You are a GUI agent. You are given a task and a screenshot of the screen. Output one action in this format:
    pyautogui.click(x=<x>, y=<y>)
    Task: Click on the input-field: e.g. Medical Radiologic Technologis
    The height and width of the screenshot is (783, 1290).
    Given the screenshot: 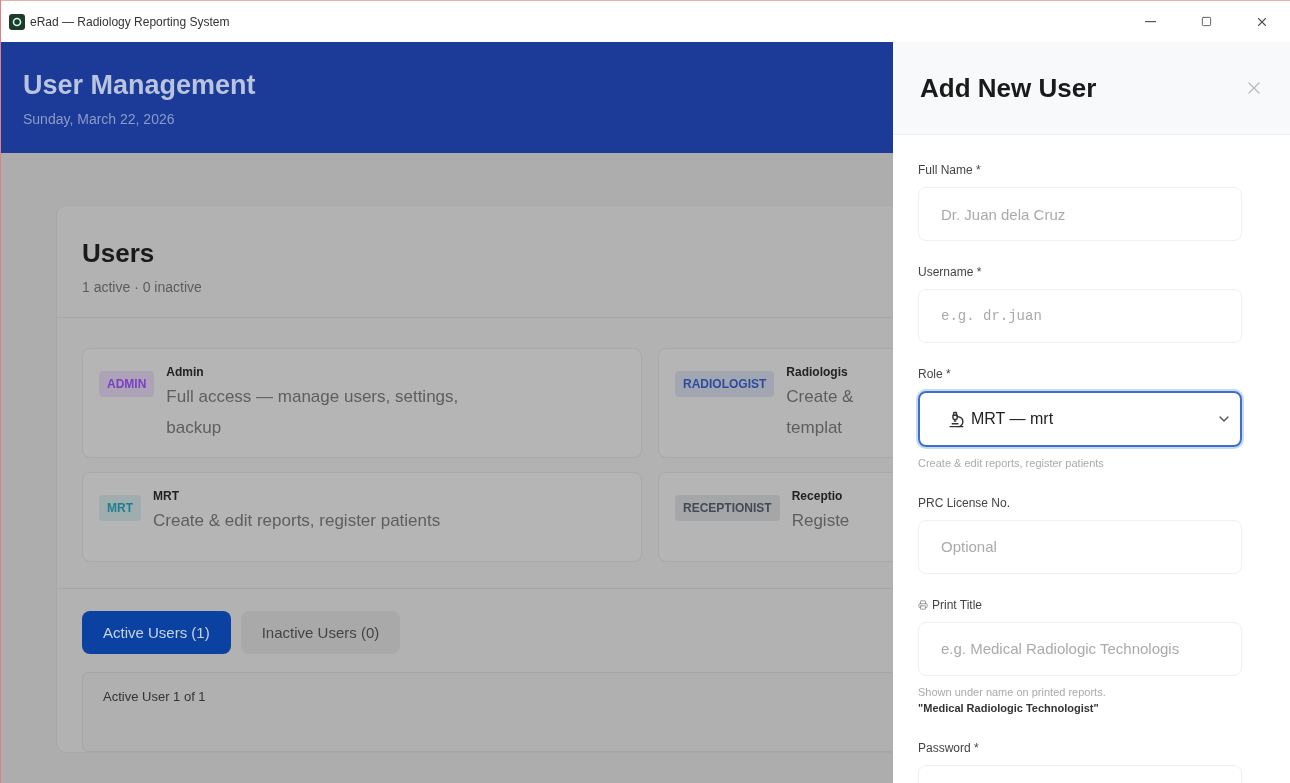 What is the action you would take?
    pyautogui.click(x=1080, y=648)
    